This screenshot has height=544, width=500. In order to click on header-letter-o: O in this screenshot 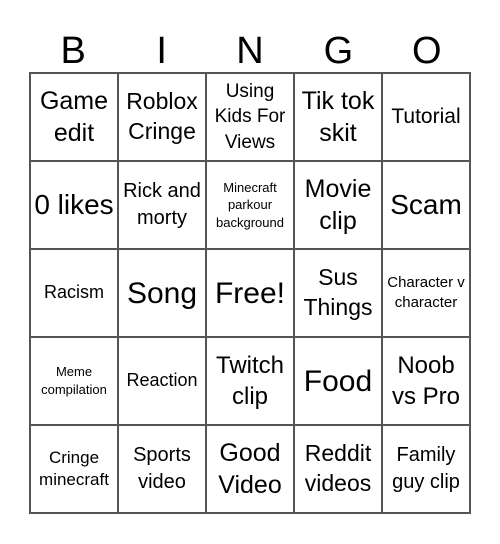, I will do `click(427, 51)`.